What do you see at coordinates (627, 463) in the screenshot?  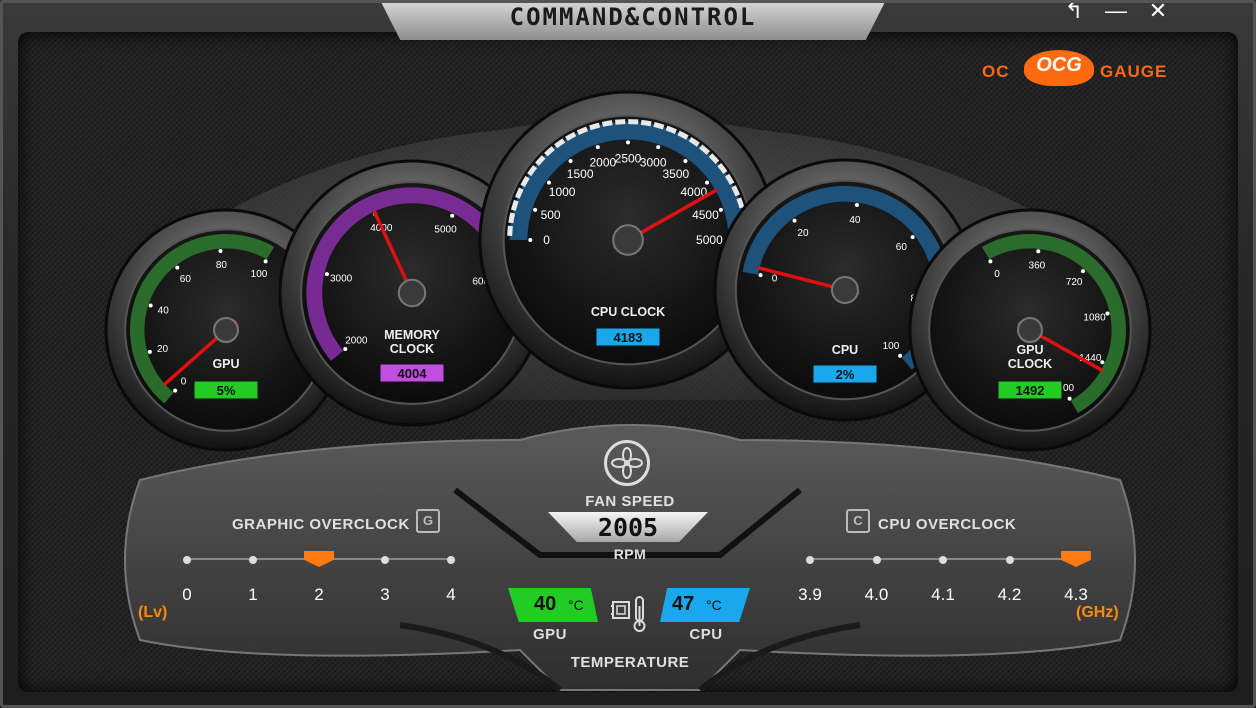 I see `fan-icon` at bounding box center [627, 463].